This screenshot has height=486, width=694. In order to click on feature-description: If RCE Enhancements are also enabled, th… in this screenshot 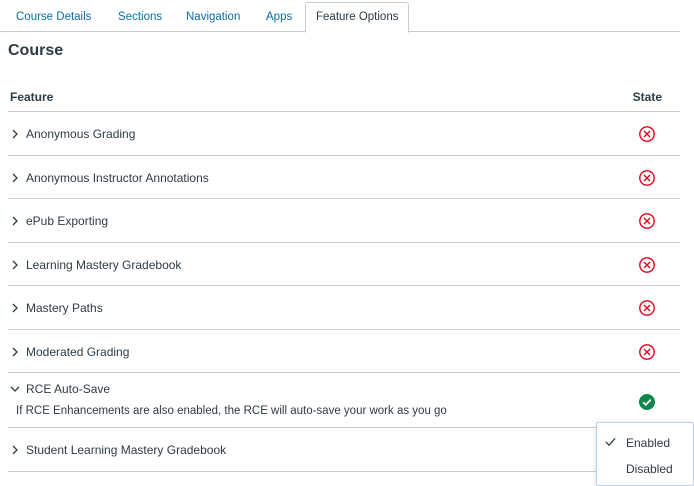, I will do `click(231, 411)`.